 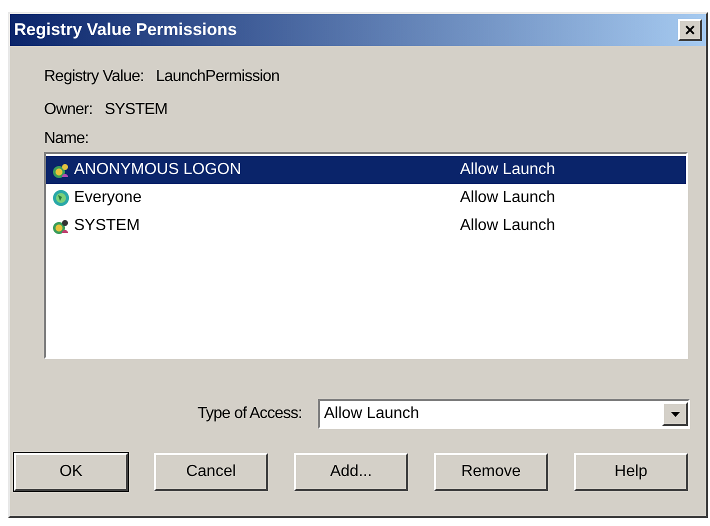 I want to click on field-value: SYSTEM, so click(x=136, y=109).